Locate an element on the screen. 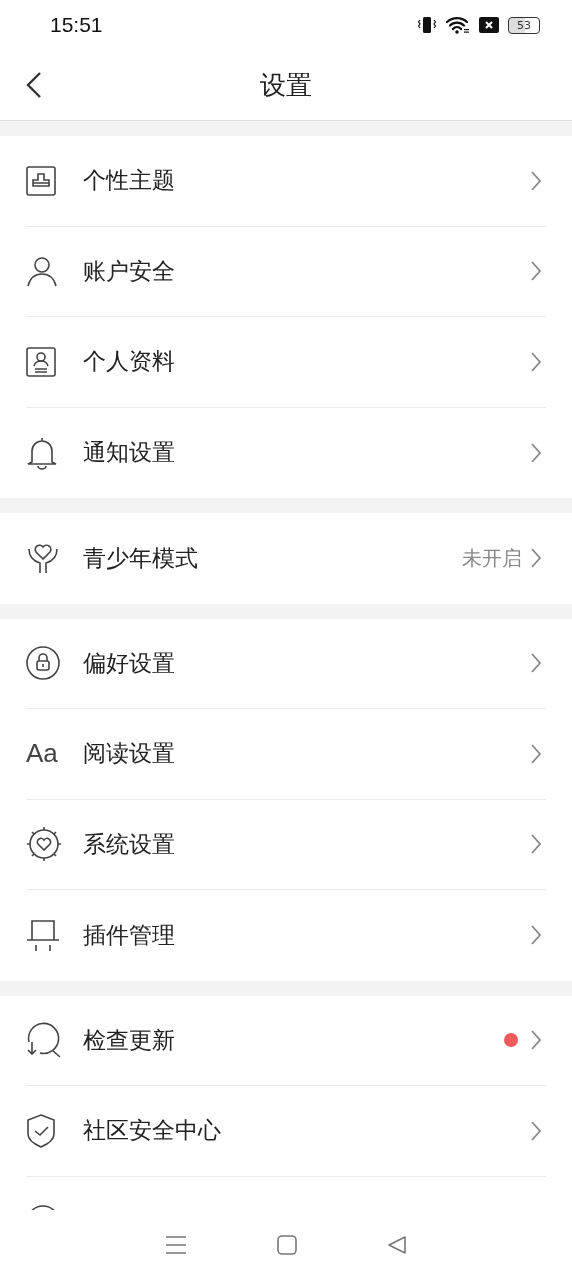 The image size is (572, 1280). shield-check-icon is located at coordinates (41, 1130).